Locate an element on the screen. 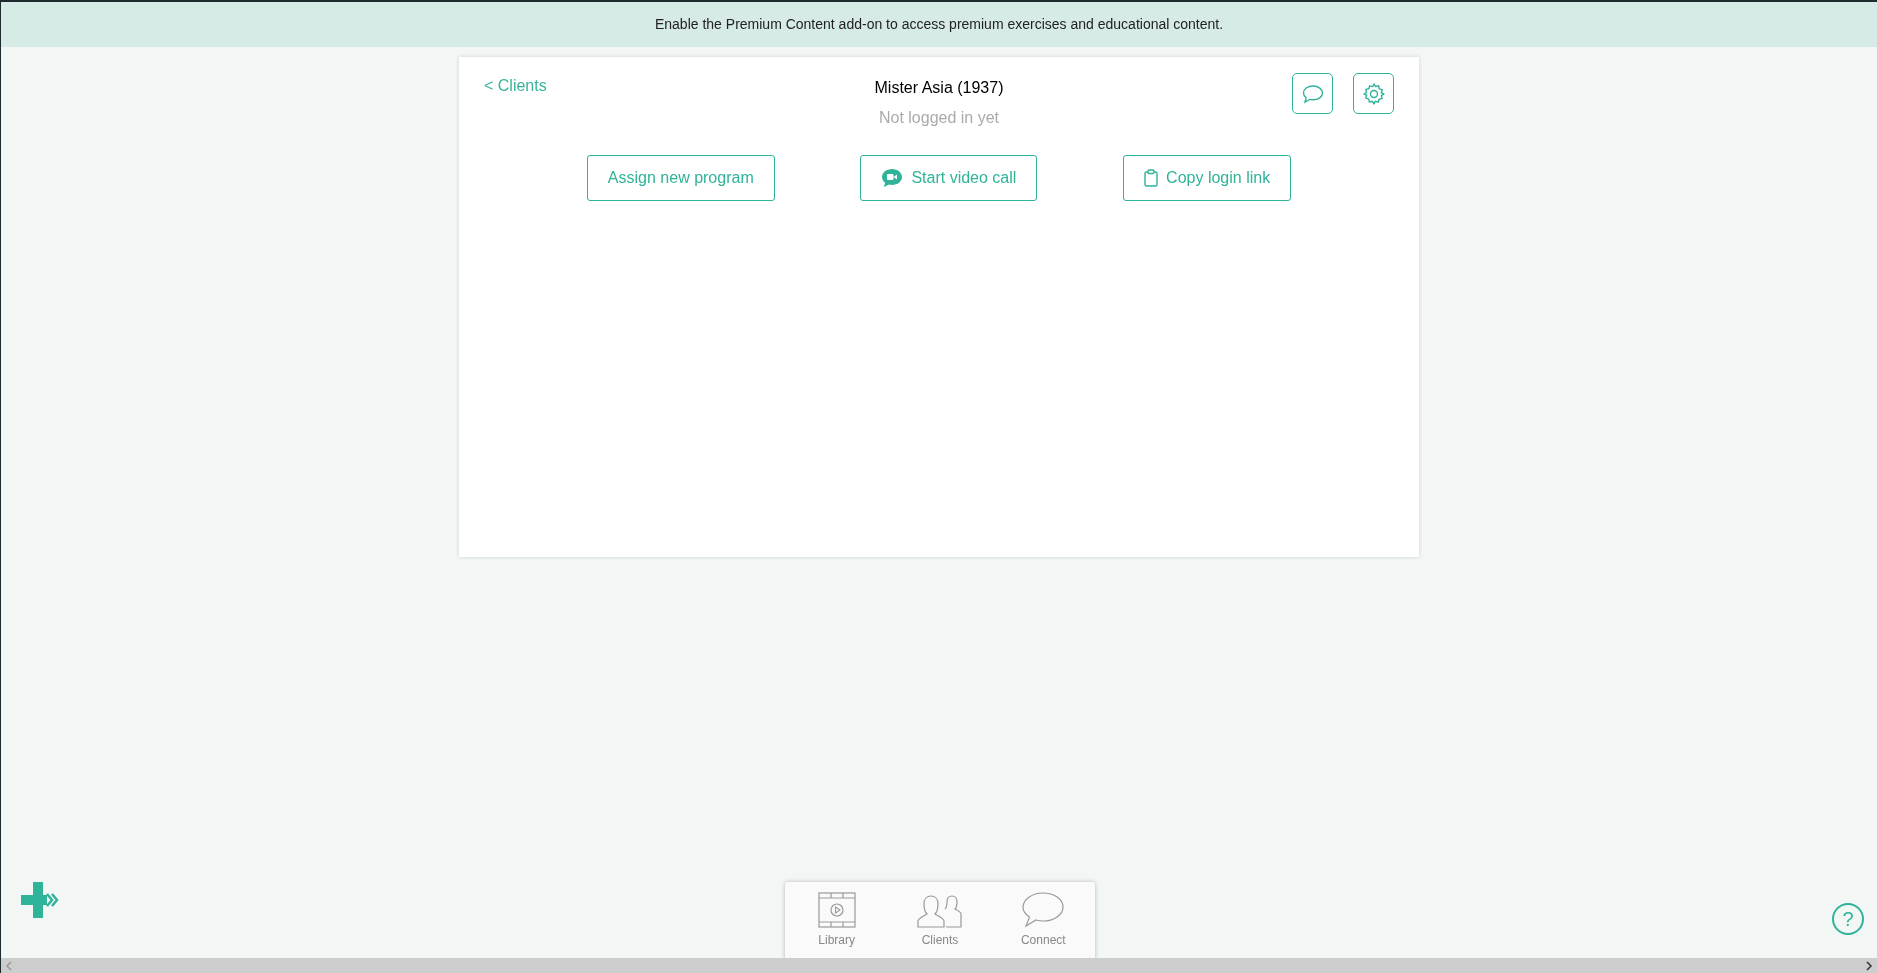 The width and height of the screenshot is (1877, 973). scroll-left-icon is located at coordinates (9, 965).